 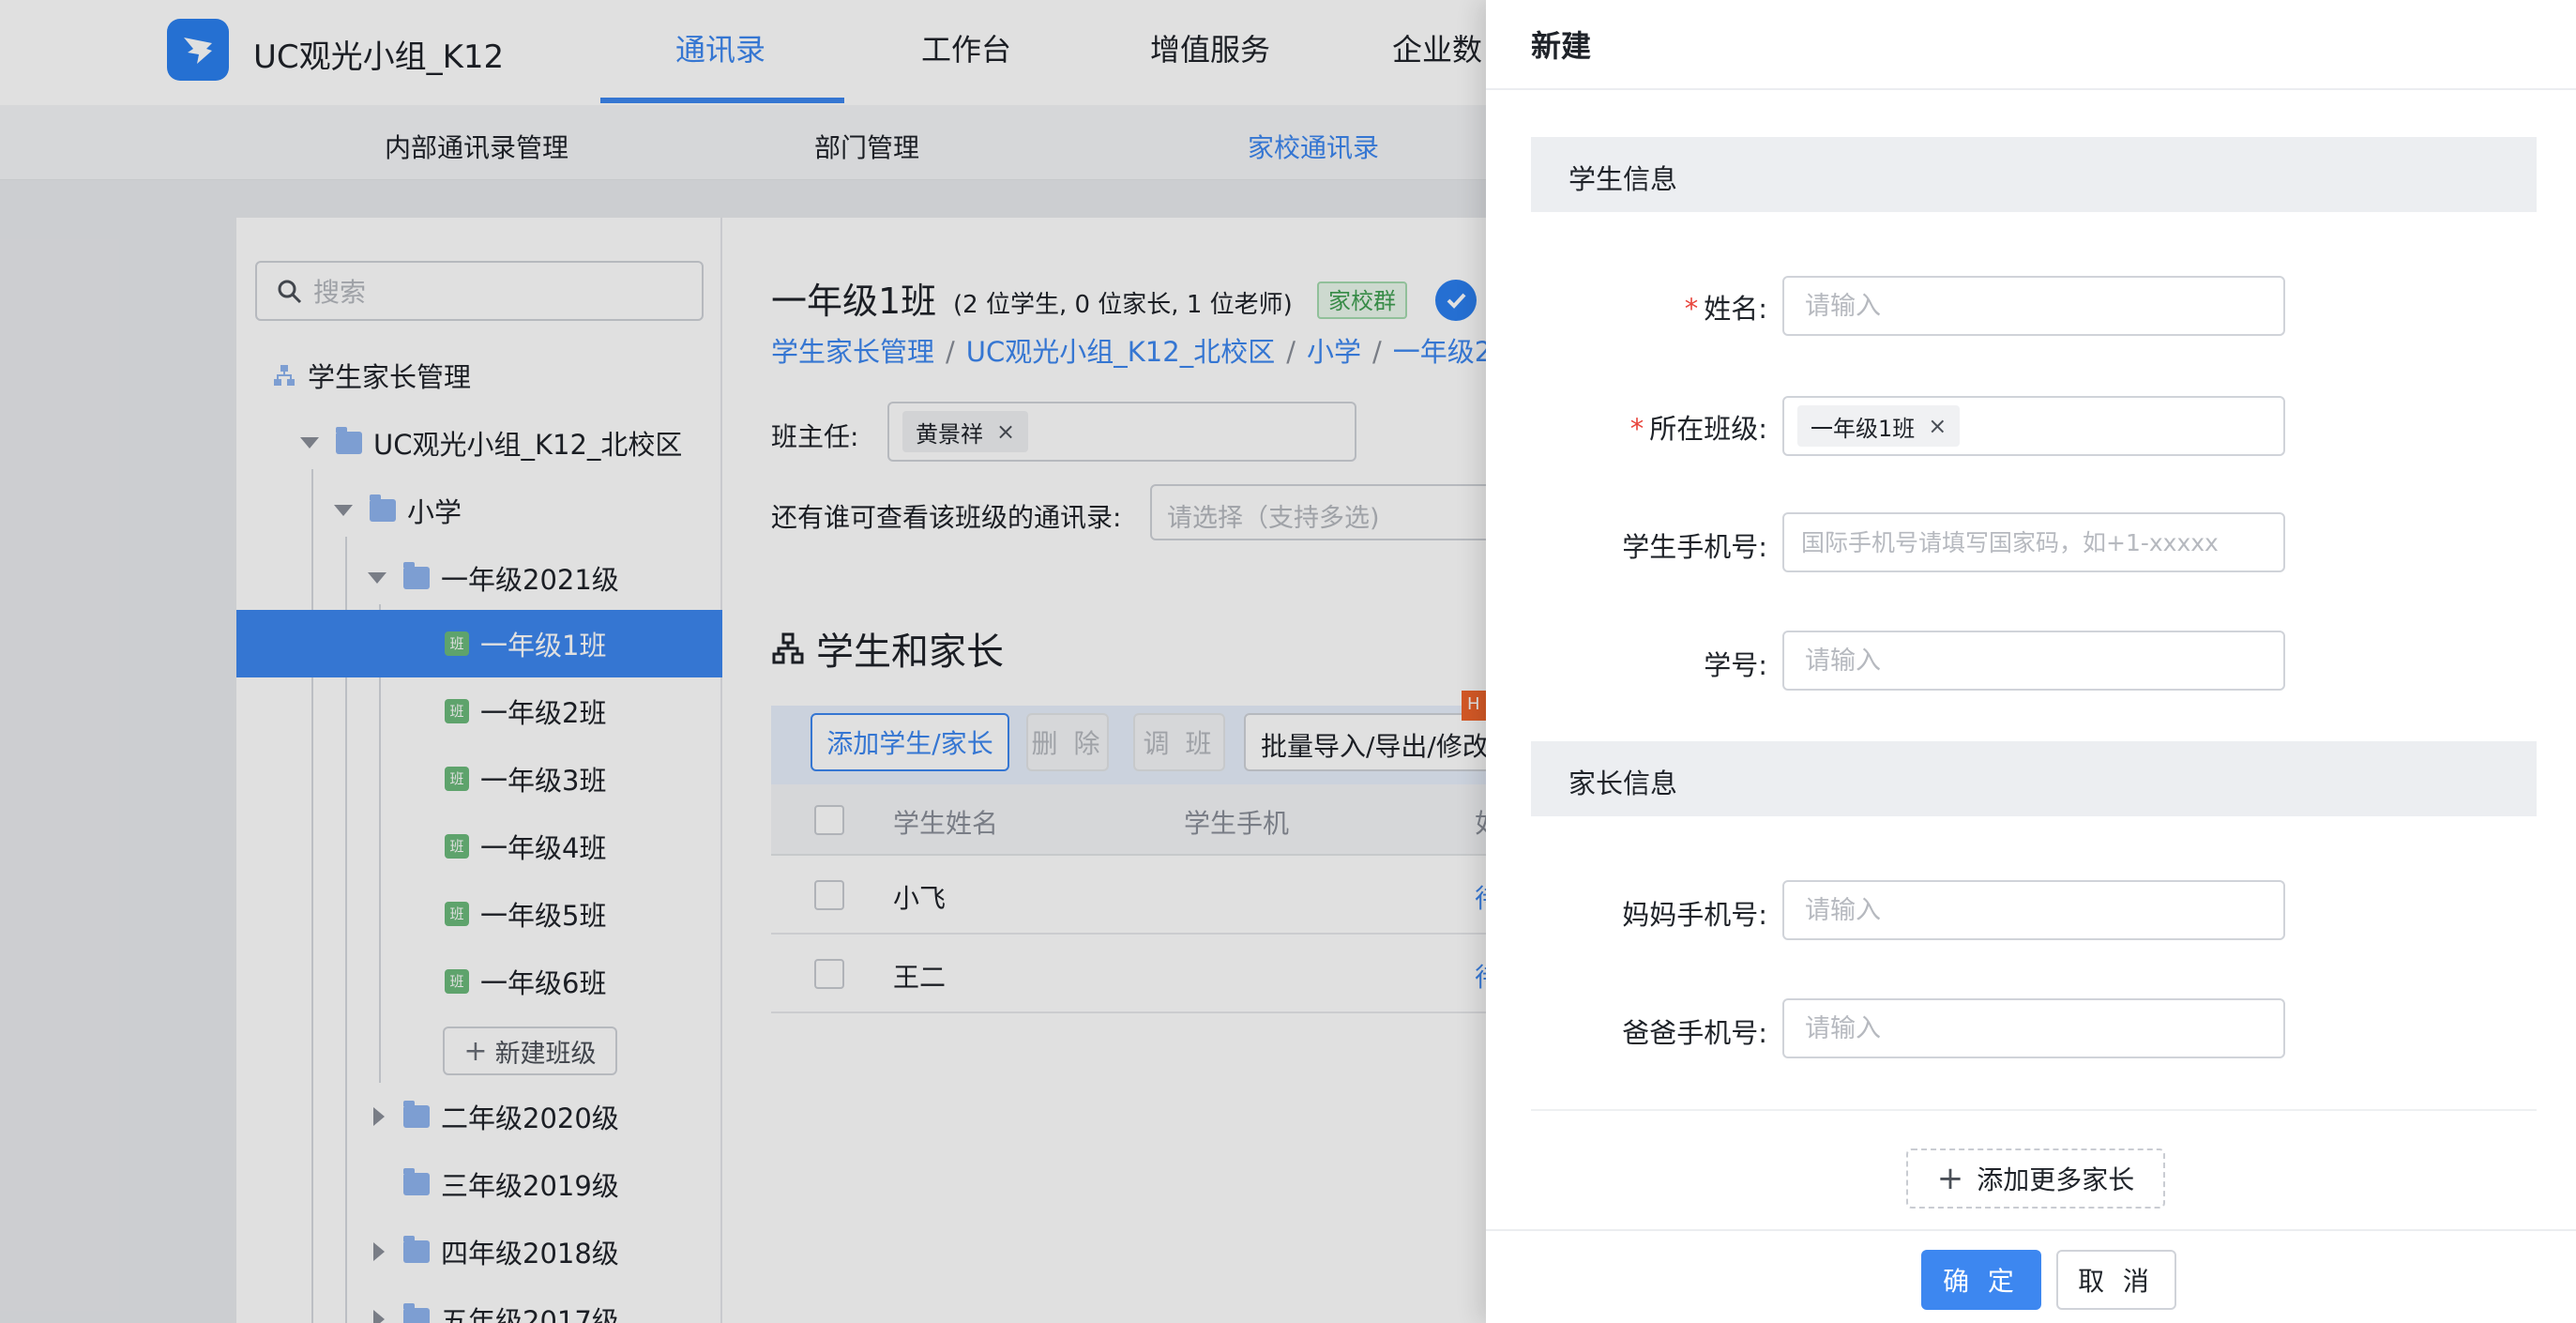 I want to click on cancel-button: 取 消, so click(x=2116, y=1280).